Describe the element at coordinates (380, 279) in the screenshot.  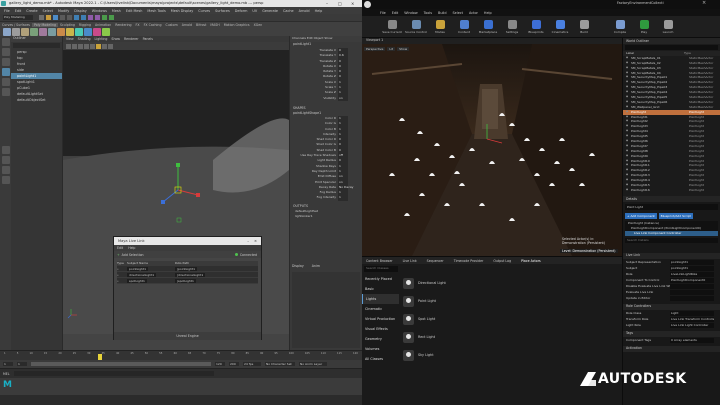
I see `category-recently-placed: Recently Placed` at that location.